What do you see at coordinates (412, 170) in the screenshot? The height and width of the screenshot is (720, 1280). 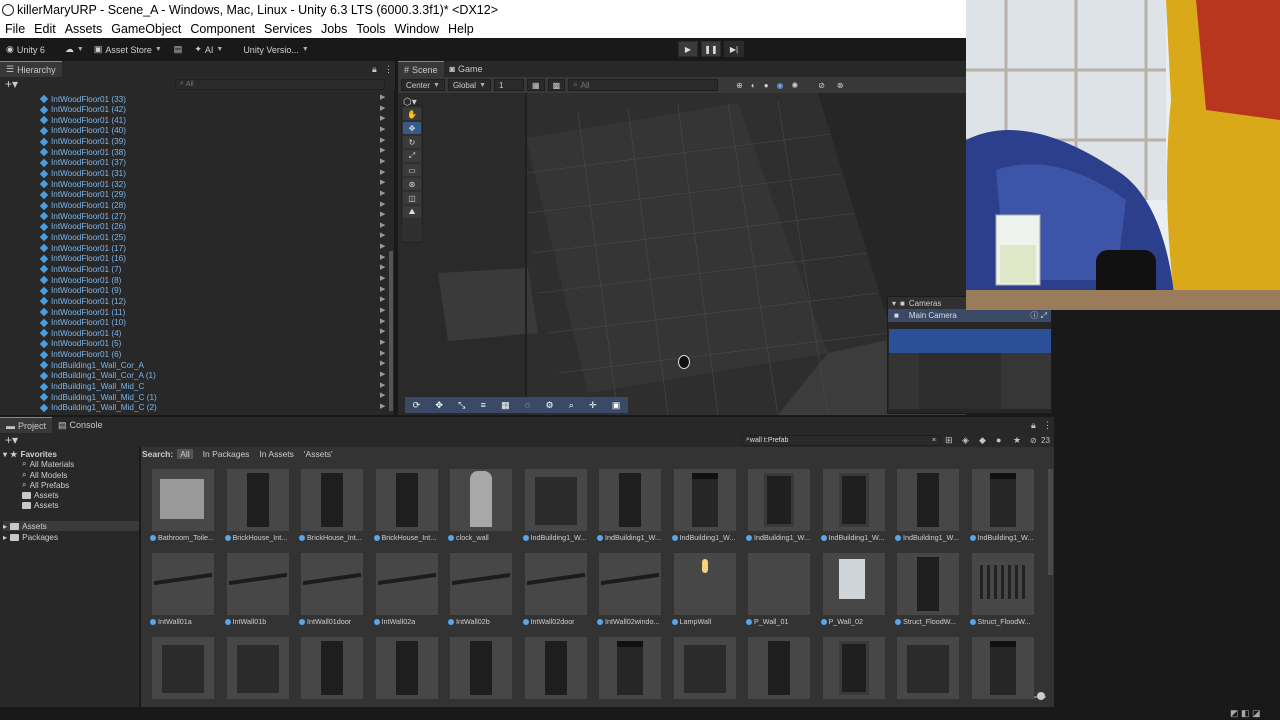 I see `rect-tool-icon: ▭` at bounding box center [412, 170].